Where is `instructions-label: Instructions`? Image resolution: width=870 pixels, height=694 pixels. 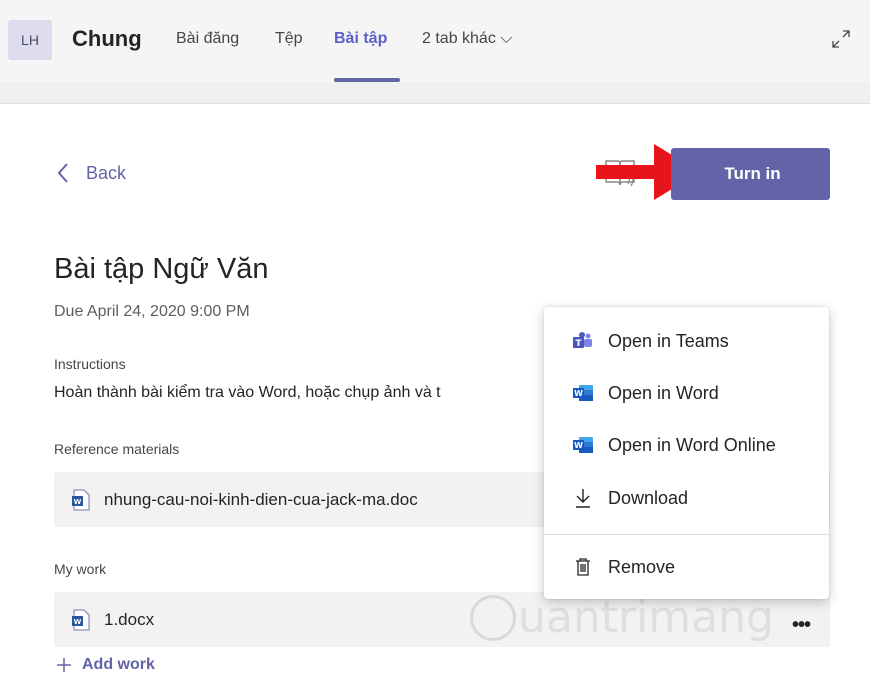
instructions-label: Instructions is located at coordinates (90, 364).